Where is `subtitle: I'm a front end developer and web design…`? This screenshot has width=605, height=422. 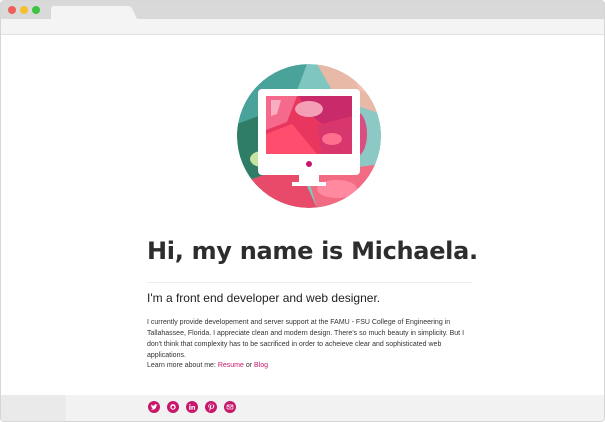 subtitle: I'm a front end developer and web design… is located at coordinates (264, 298).